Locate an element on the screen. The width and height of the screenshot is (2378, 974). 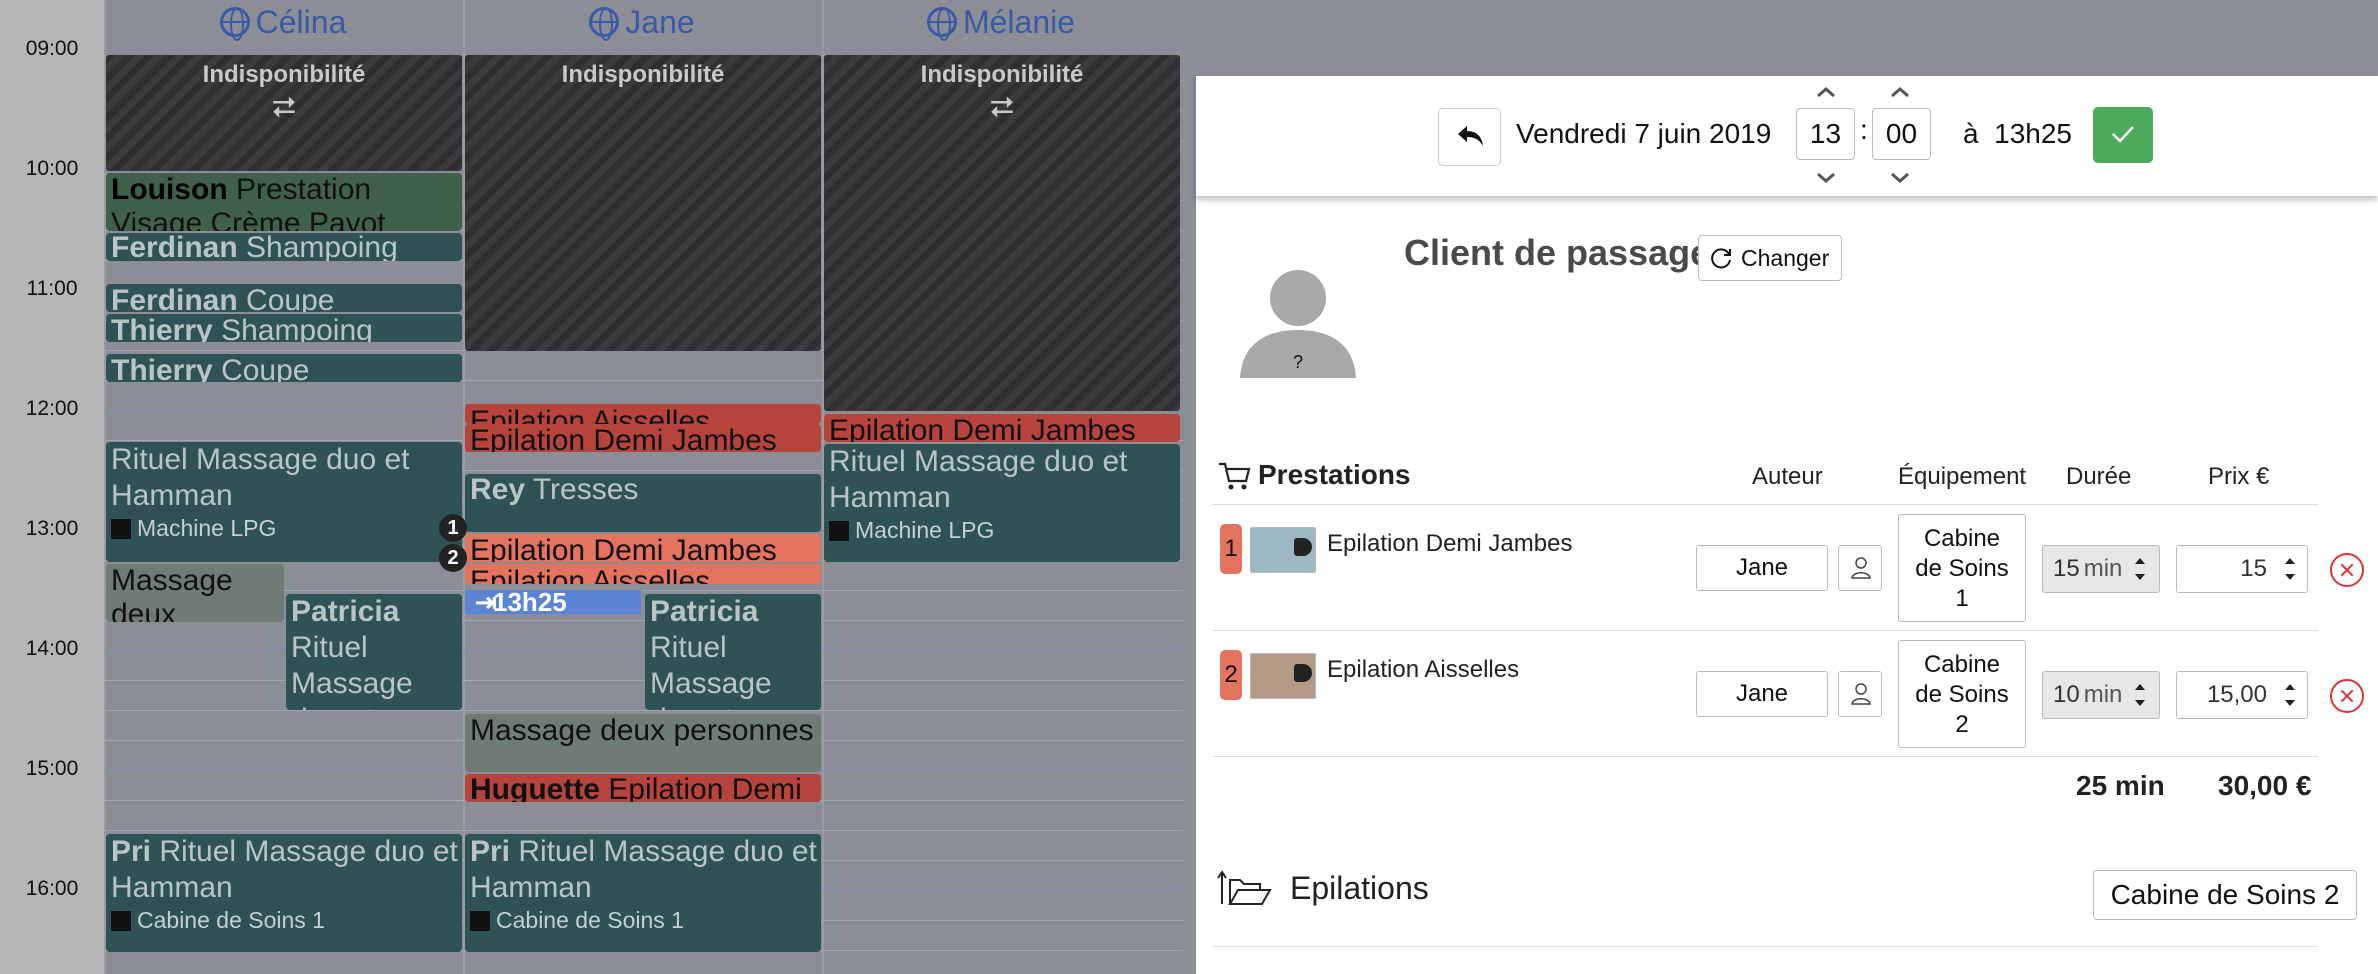
minute-up-chevron-icon is located at coordinates (1900, 92).